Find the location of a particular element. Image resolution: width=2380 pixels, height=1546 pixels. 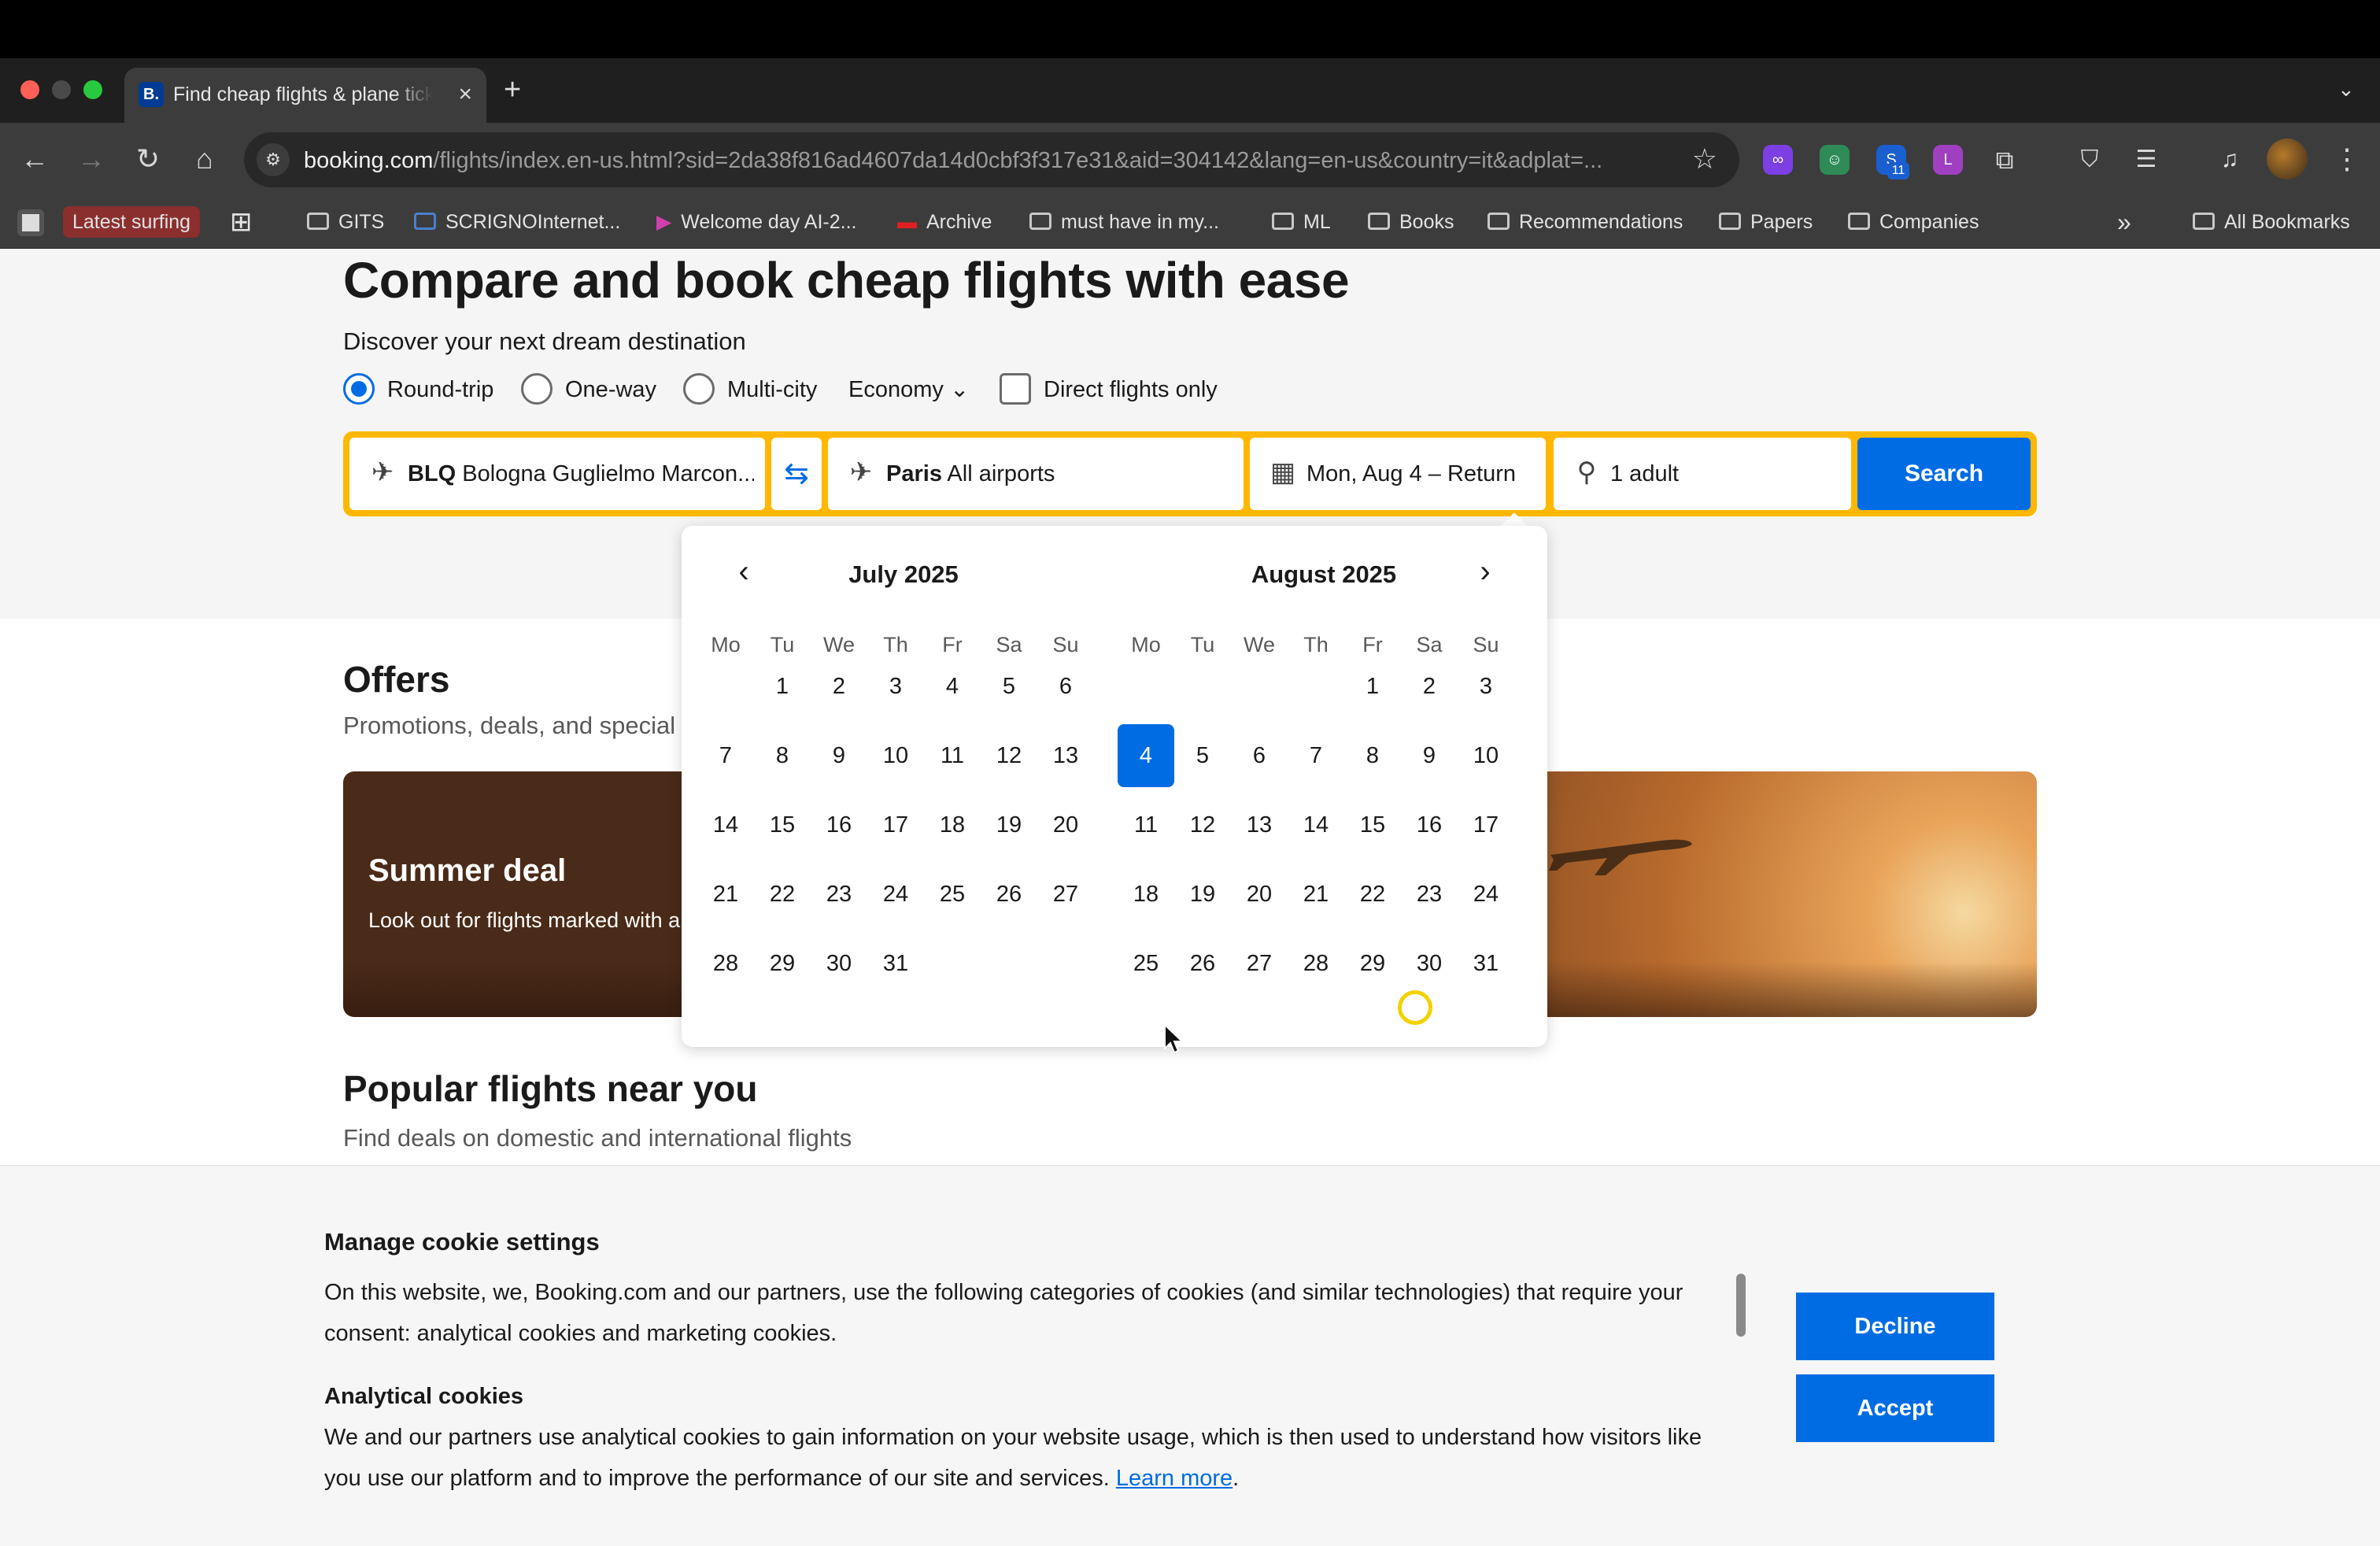

calendar-day: 1 is located at coordinates (1372, 686).